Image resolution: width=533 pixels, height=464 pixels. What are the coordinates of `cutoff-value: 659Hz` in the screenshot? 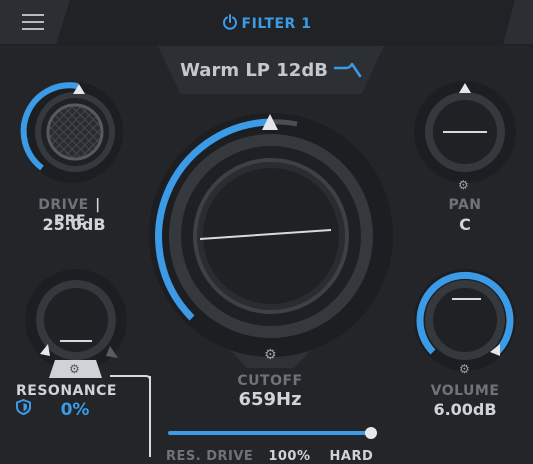 It's located at (270, 399).